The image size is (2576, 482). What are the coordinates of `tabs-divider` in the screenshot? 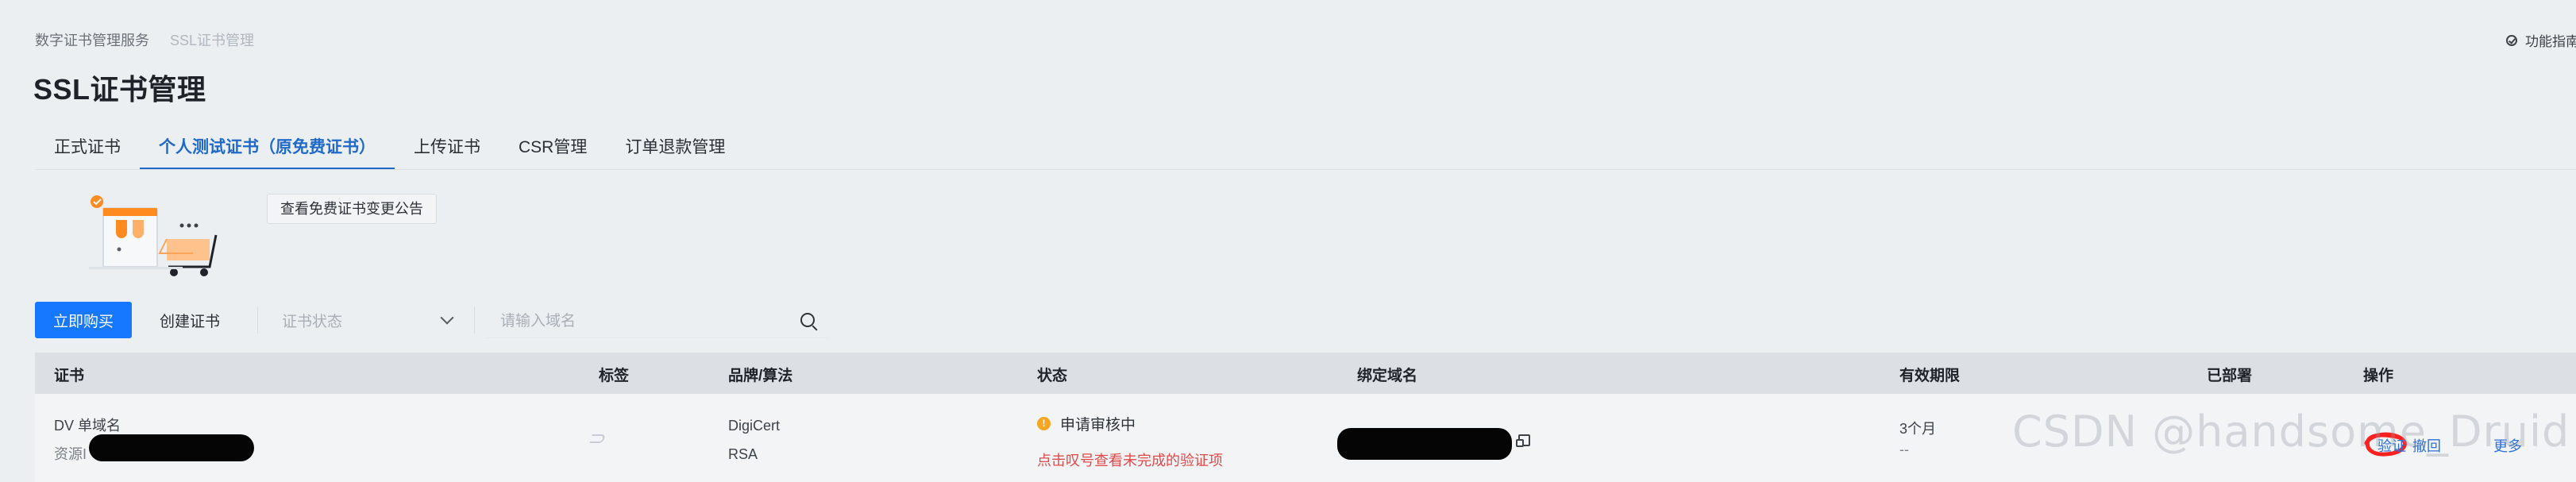 It's located at (1305, 169).